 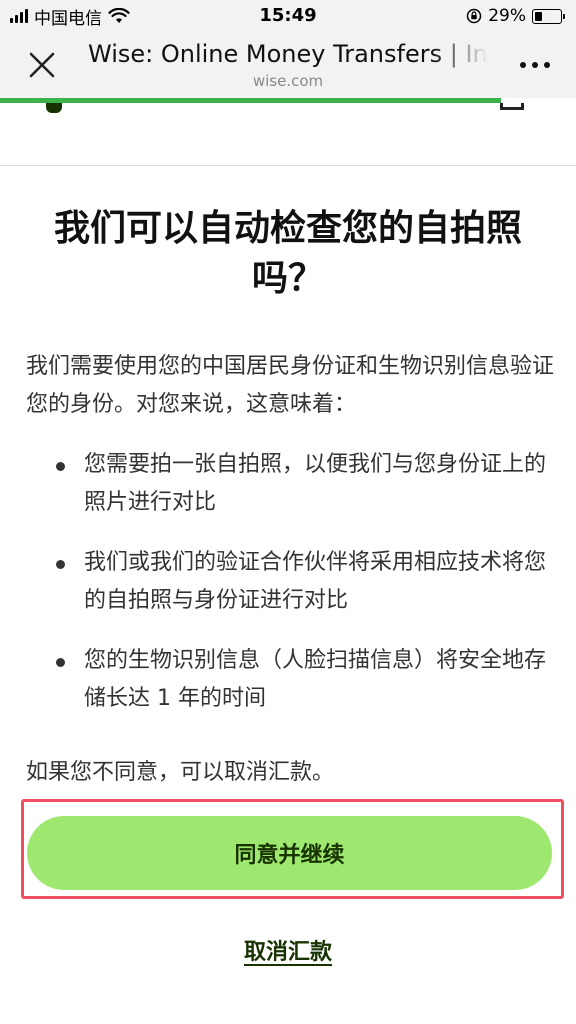 I want to click on load-progress-bar, so click(x=251, y=100).